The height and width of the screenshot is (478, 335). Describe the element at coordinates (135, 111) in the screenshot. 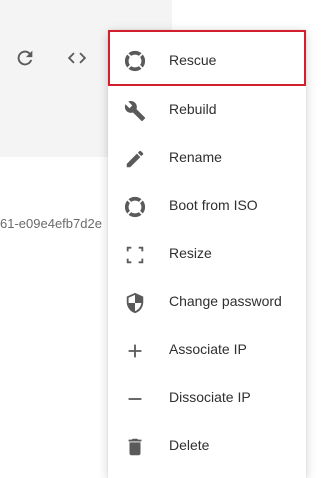

I see `wrench-icon` at that location.